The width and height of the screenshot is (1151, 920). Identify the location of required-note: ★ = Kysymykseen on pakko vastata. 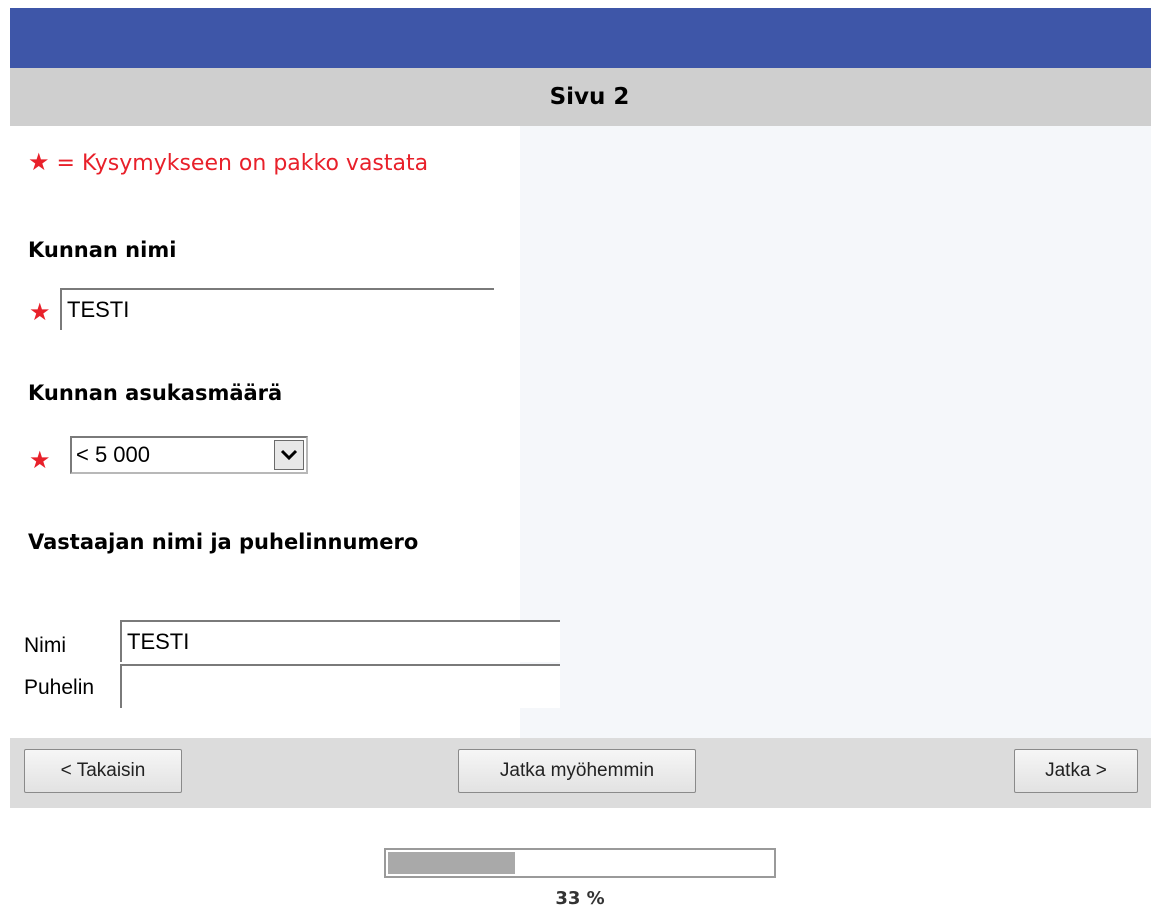
(228, 162).